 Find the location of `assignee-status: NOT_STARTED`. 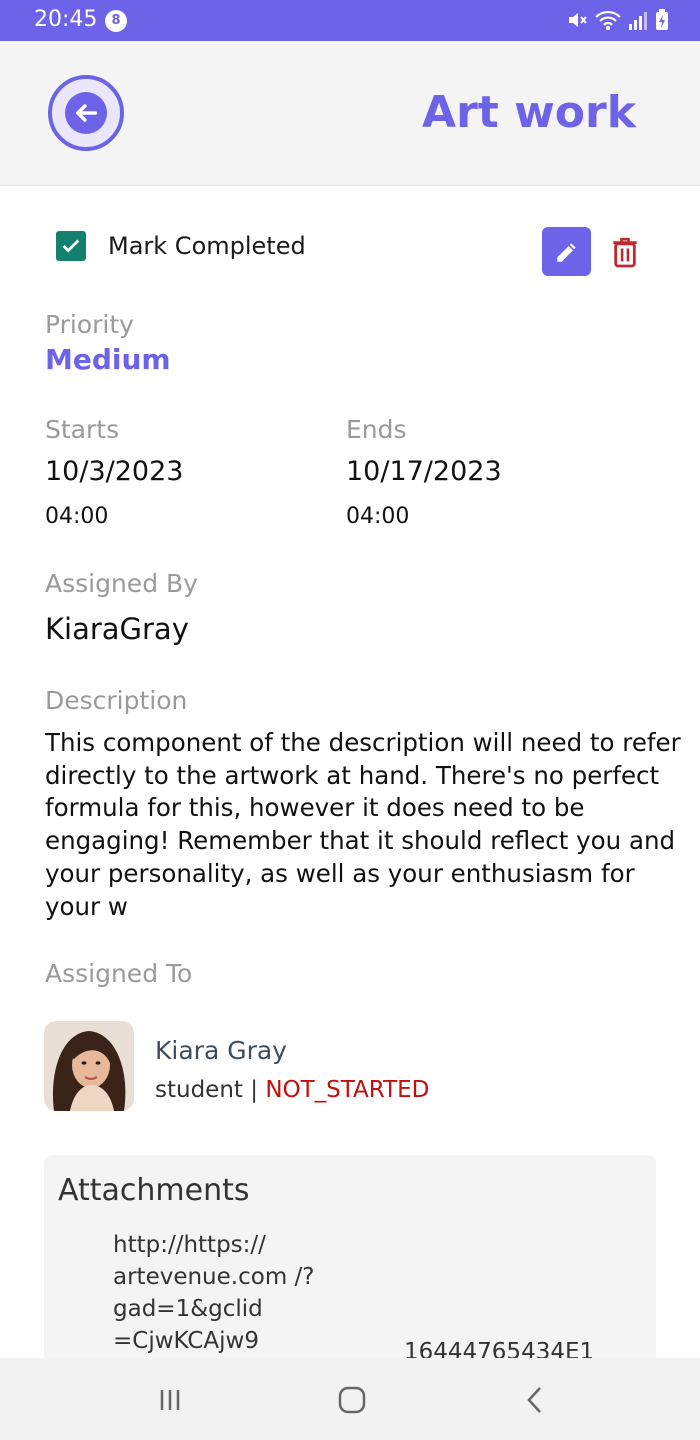

assignee-status: NOT_STARTED is located at coordinates (347, 1090).